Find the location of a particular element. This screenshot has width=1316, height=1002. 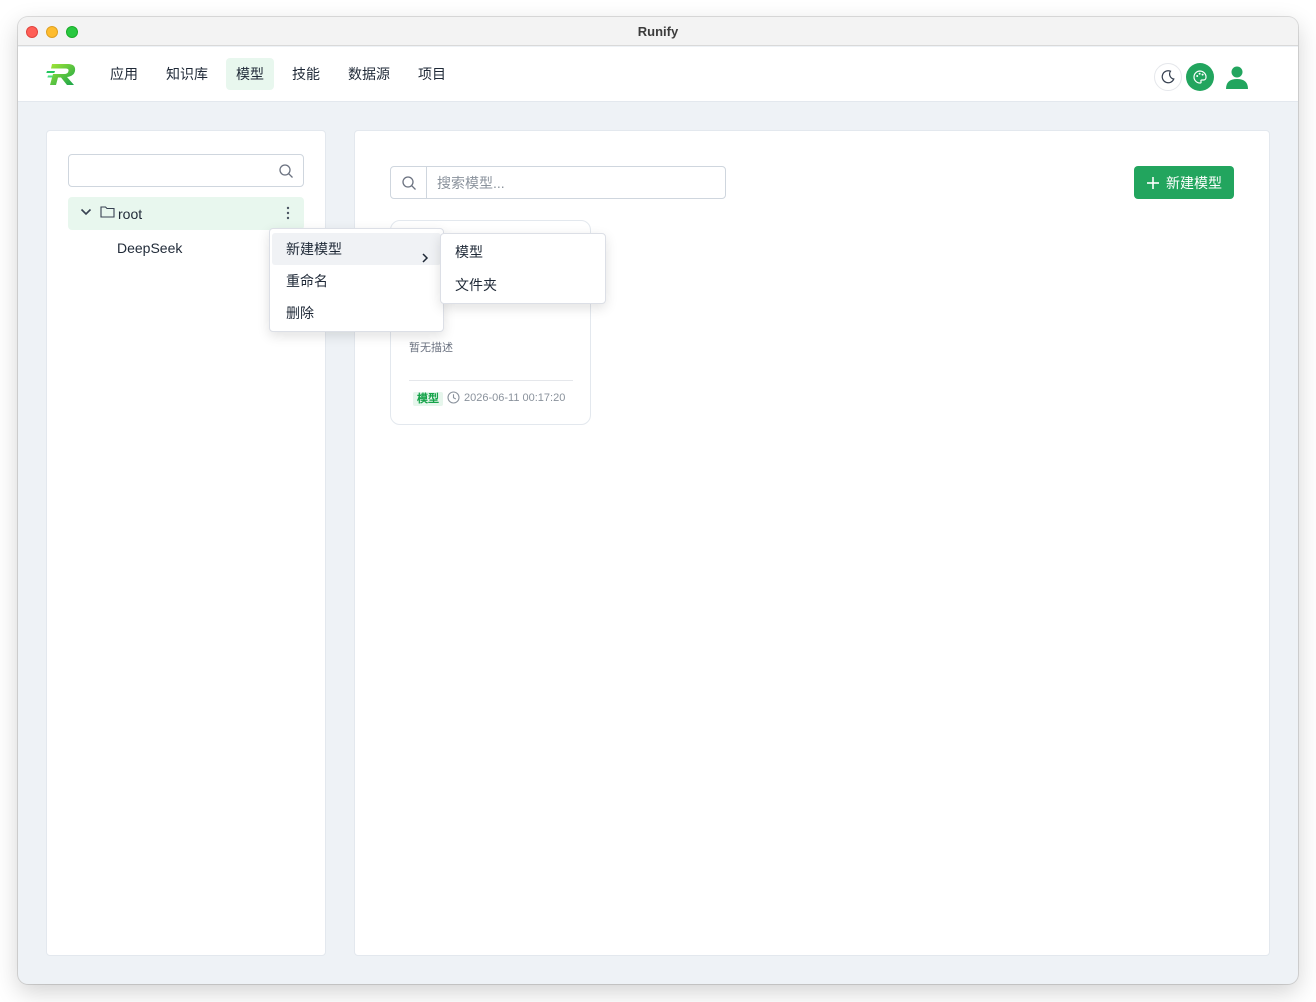

timestamp-text: 2026-06-11 00:17:20 is located at coordinates (515, 397).